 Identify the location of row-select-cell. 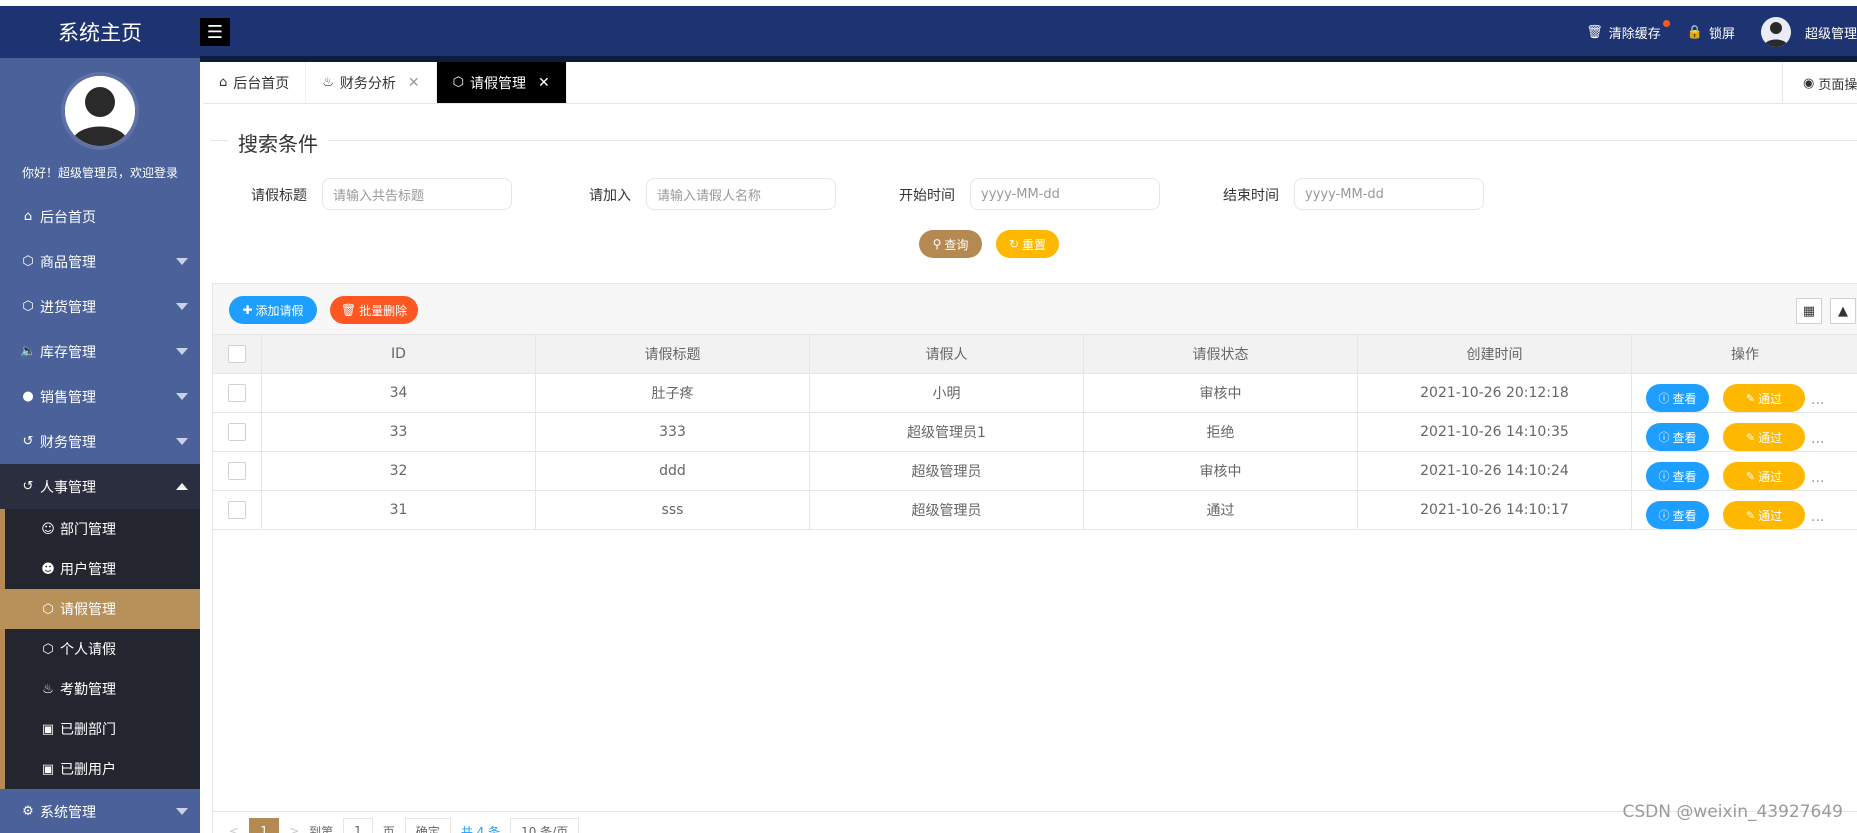
(237, 432).